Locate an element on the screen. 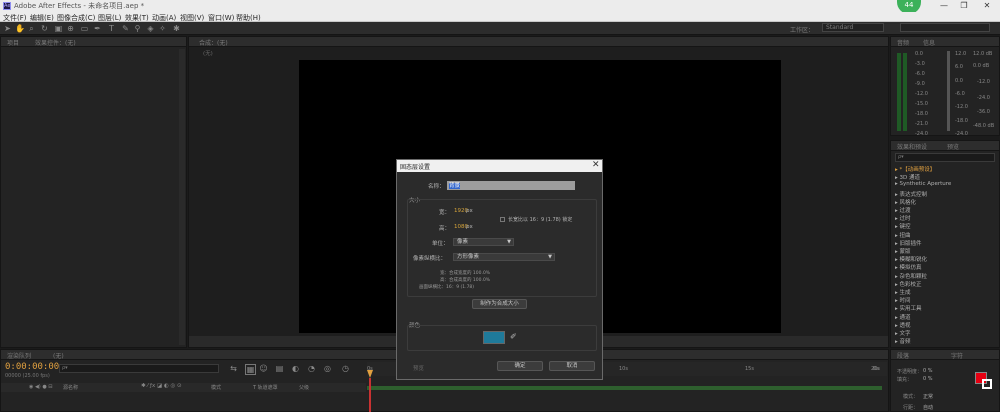 The height and width of the screenshot is (412, 1000). col-trkmat: T 轨道遮罩 is located at coordinates (265, 388).